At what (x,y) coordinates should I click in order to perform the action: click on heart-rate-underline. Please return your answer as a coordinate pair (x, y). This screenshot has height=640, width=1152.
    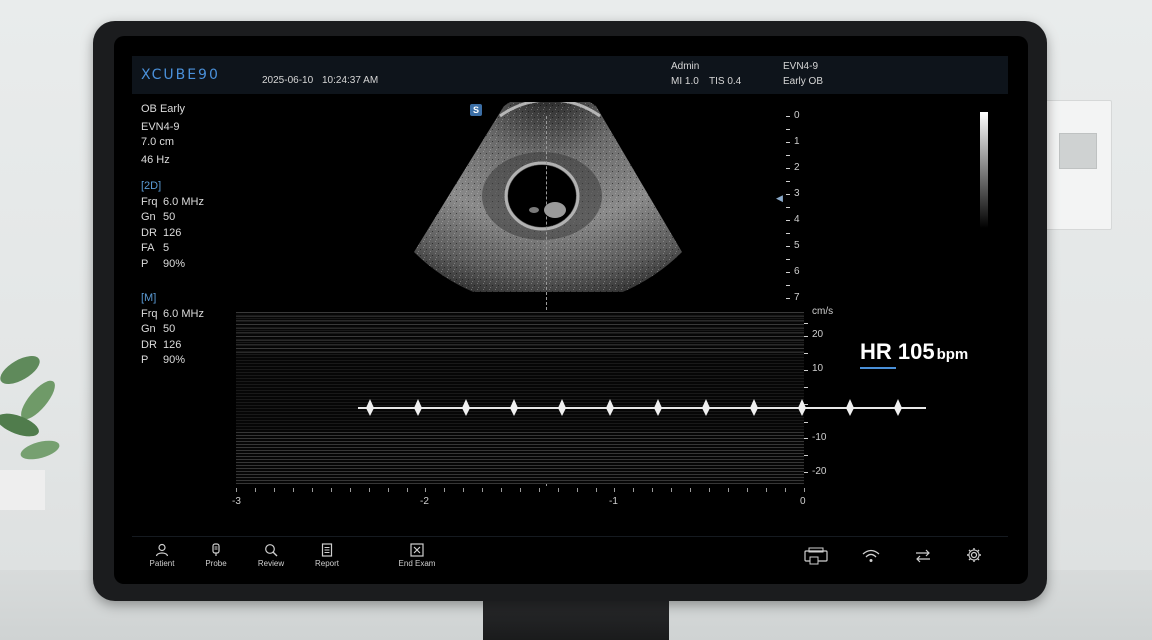
    Looking at the image, I should click on (878, 368).